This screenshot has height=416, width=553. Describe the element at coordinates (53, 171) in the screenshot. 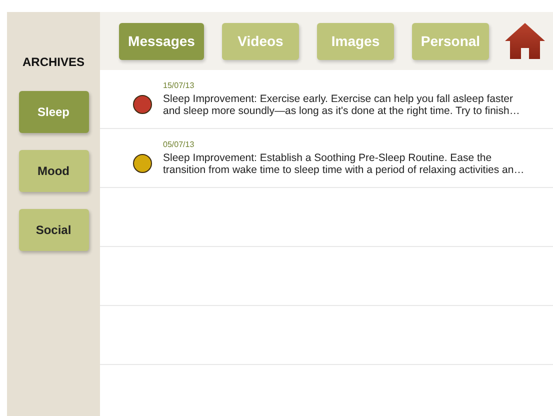

I see `category-button: Mood` at that location.